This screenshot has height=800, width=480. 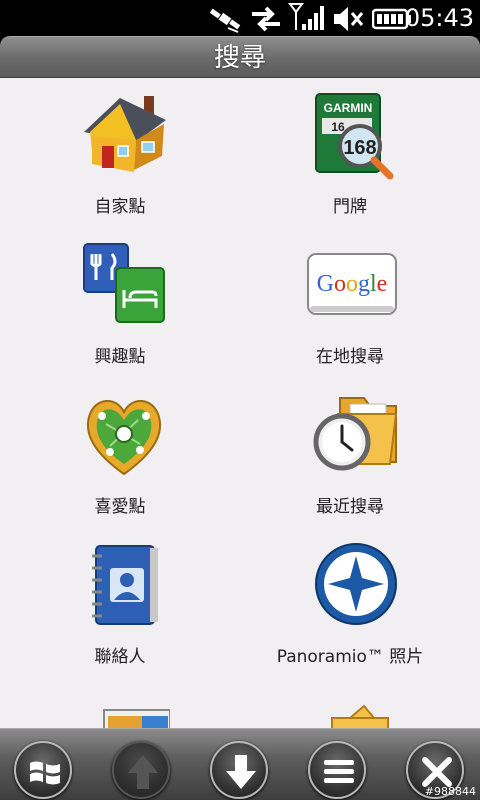 What do you see at coordinates (349, 19) in the screenshot?
I see `volume-muted-icon` at bounding box center [349, 19].